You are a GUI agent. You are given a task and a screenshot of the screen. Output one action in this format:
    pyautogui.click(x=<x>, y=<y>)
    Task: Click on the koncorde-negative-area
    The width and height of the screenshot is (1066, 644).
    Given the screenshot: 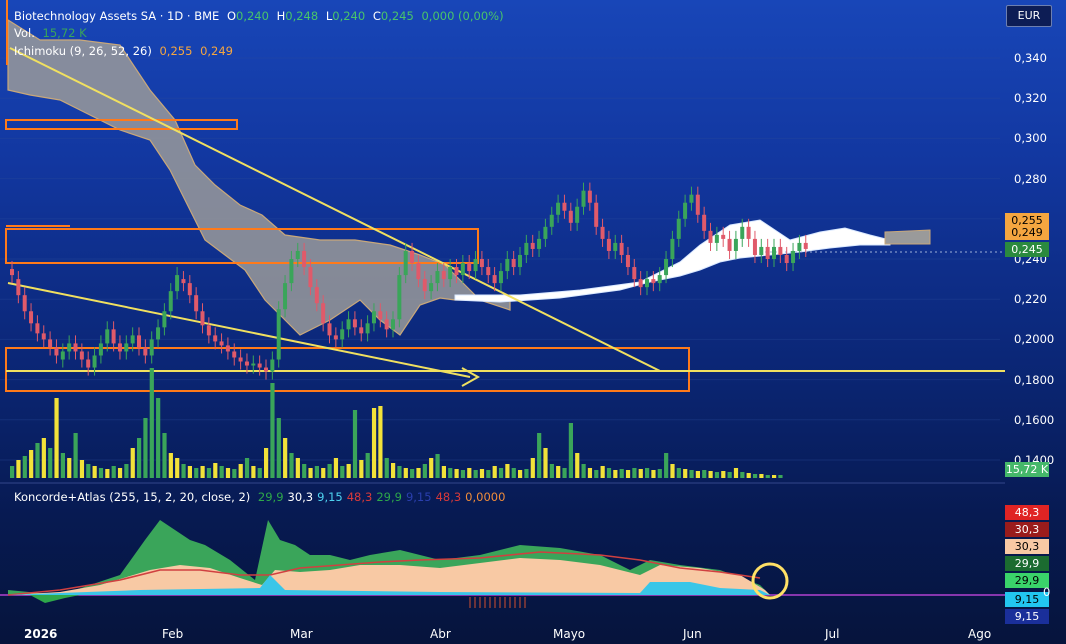 What is the action you would take?
    pyautogui.click(x=55, y=599)
    